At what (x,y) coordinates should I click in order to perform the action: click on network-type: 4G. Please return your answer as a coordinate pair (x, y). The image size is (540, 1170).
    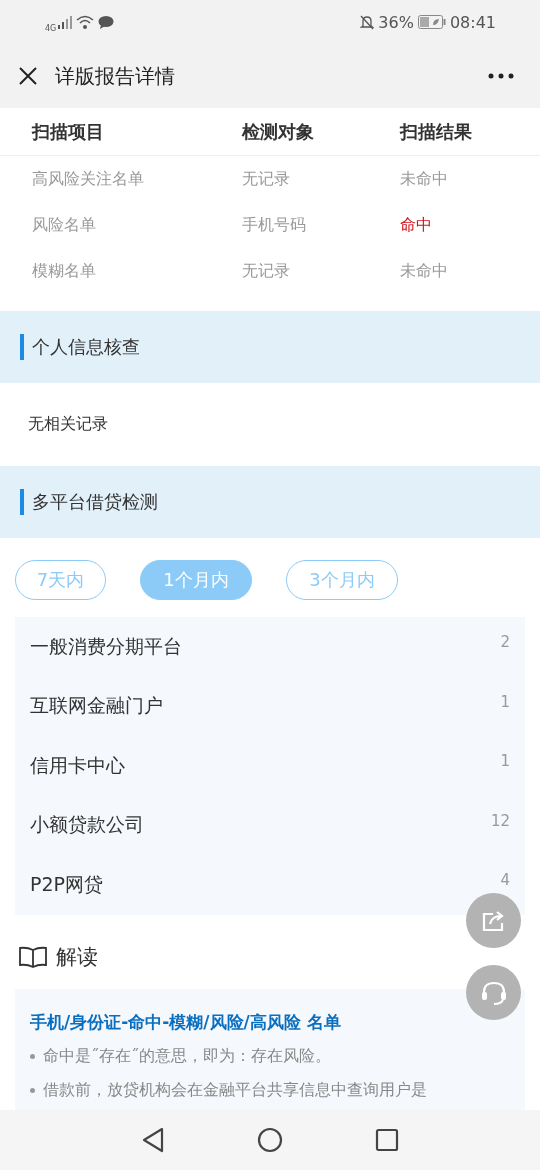
    Looking at the image, I should click on (51, 28).